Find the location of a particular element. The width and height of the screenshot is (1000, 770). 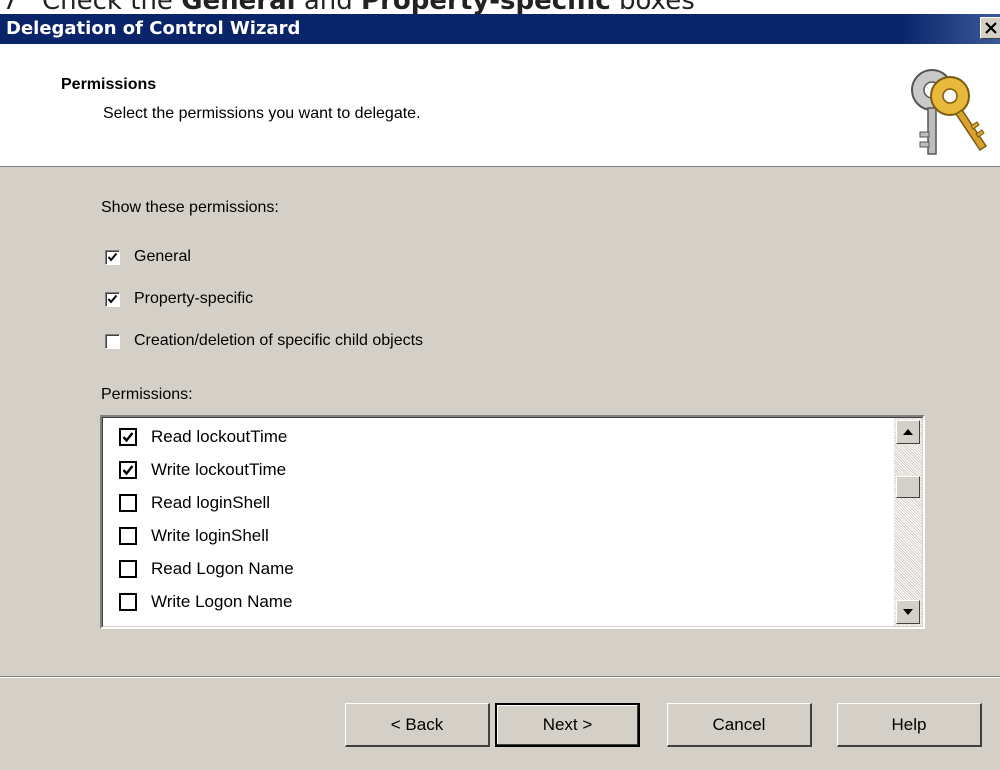

help-button: Help is located at coordinates (909, 725).